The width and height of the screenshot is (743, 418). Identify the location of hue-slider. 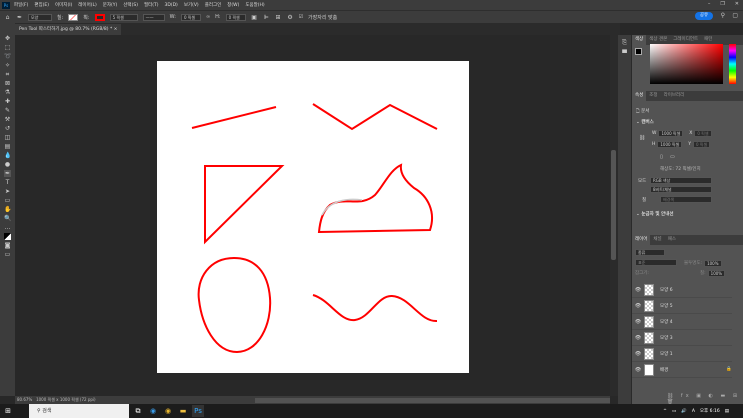
(732, 64).